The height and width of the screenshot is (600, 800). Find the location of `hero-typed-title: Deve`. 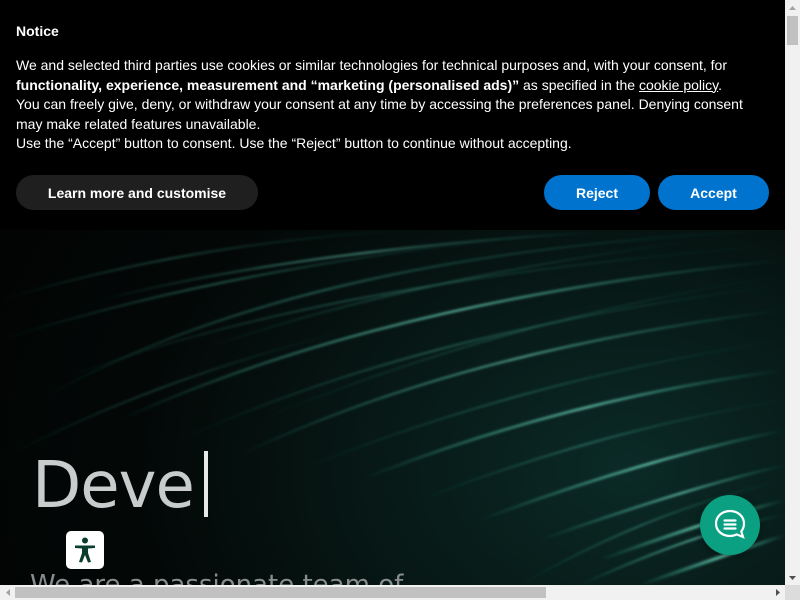

hero-typed-title: Deve is located at coordinates (120, 486).